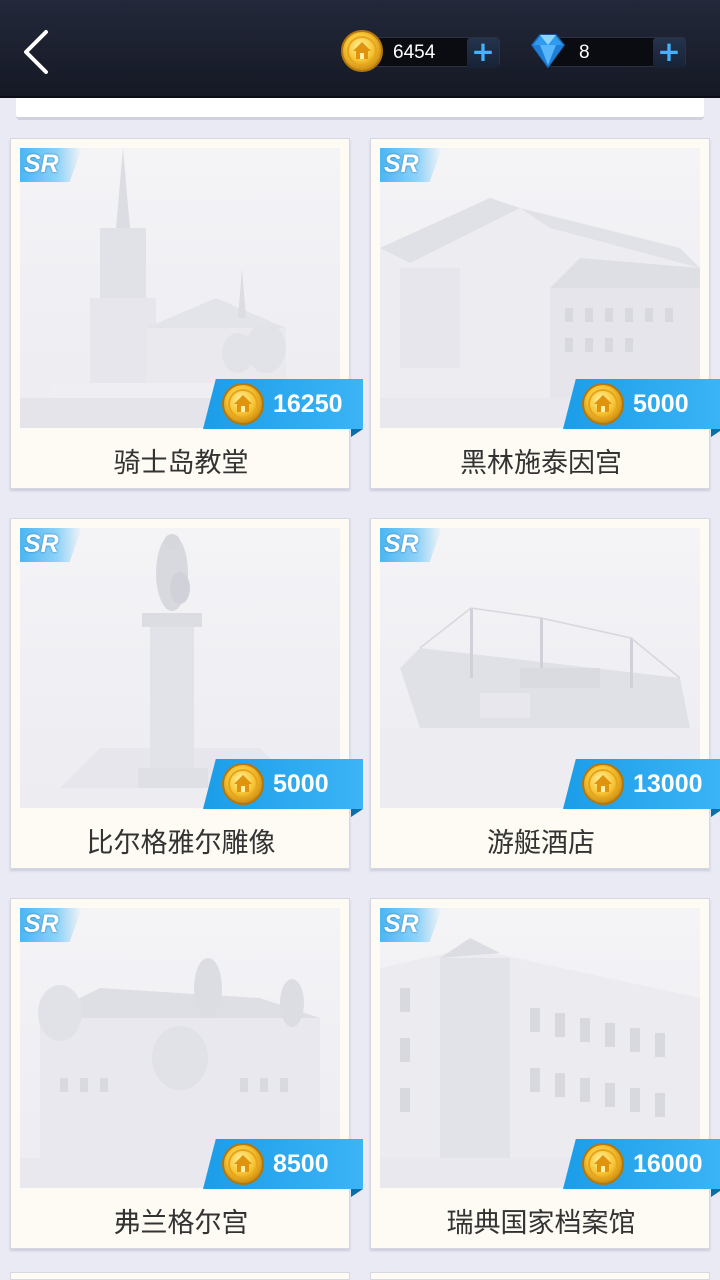 Image resolution: width=720 pixels, height=1280 pixels. Describe the element at coordinates (607, 52) in the screenshot. I see `gem-balance: 8 +` at that location.